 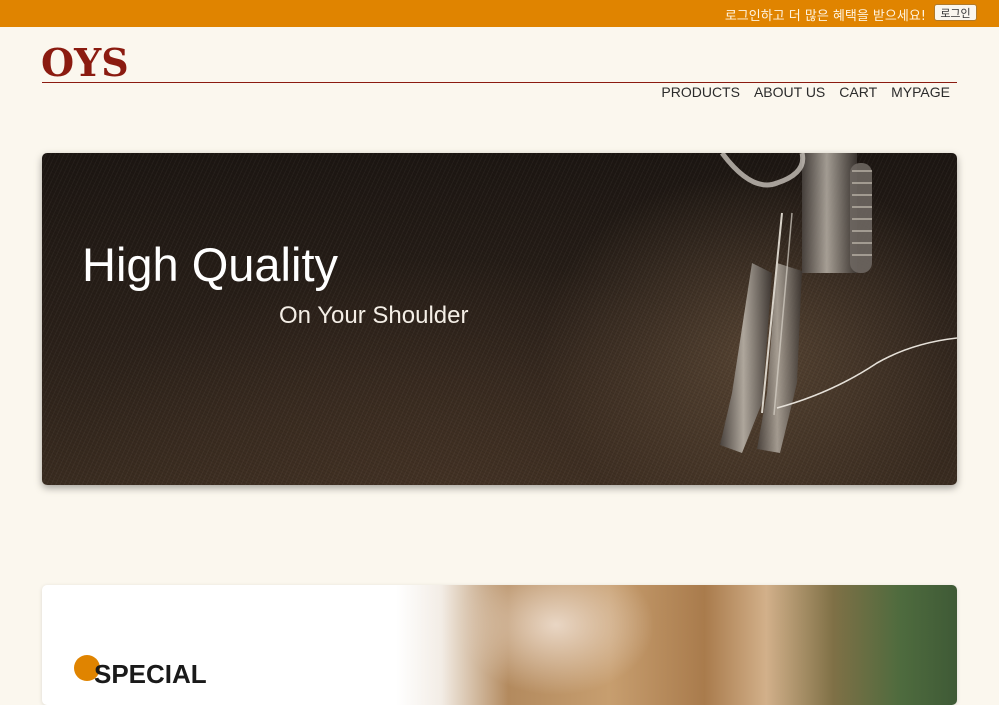 I want to click on top-banner: 로그인하고 더 많은 혜택을 받으세요! 로그인, so click(x=499, y=13).